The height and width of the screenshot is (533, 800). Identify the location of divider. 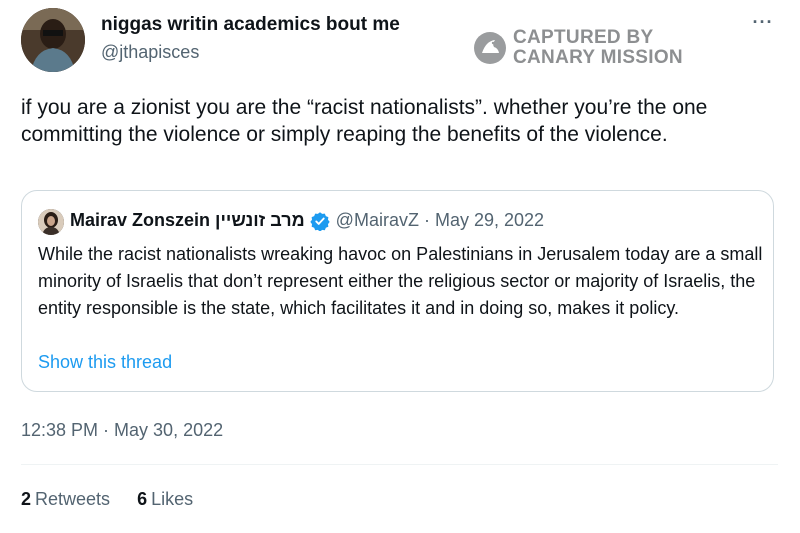
(399, 464).